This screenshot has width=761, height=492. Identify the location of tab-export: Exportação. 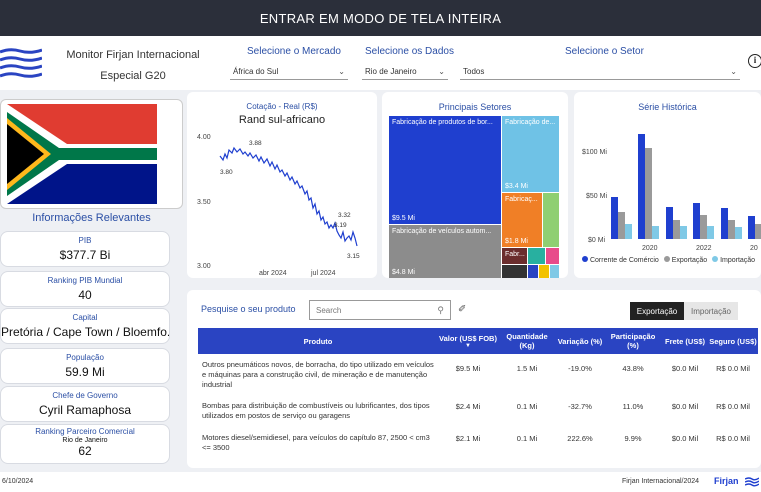
(657, 311).